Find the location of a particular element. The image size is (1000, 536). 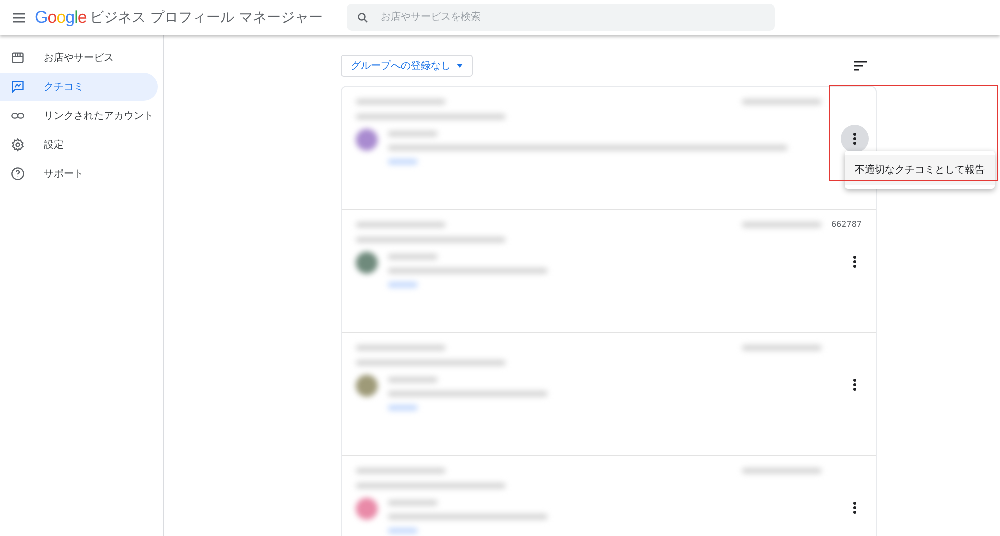

more-button is located at coordinates (855, 139).